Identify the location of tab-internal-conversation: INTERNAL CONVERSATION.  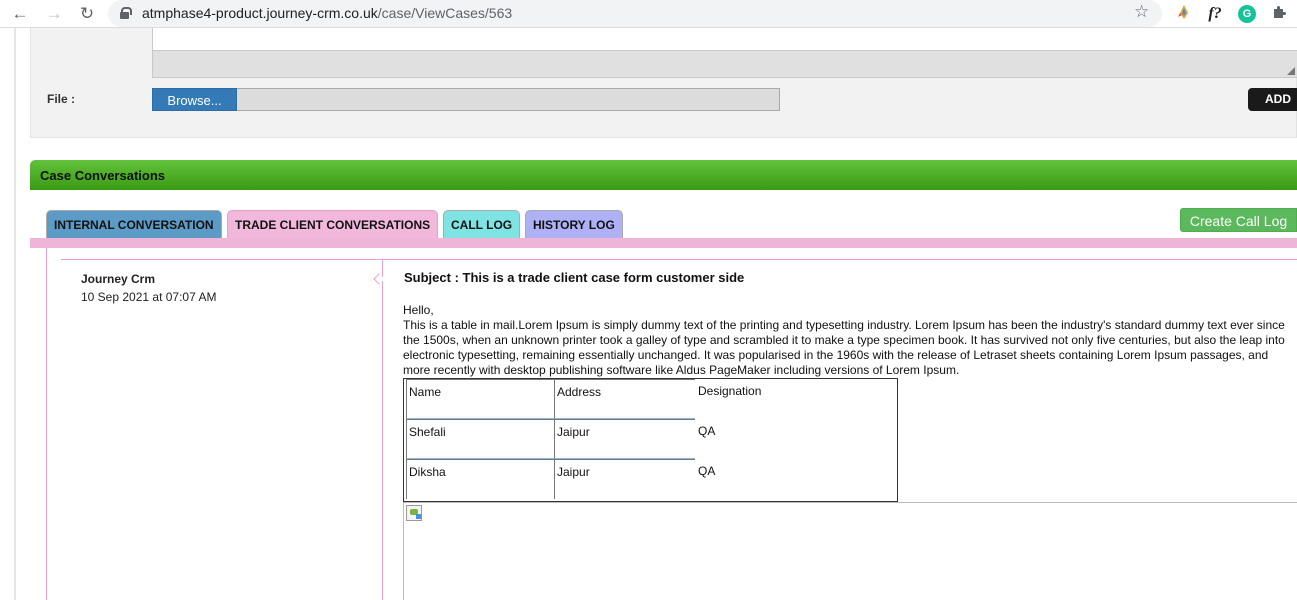
(134, 224).